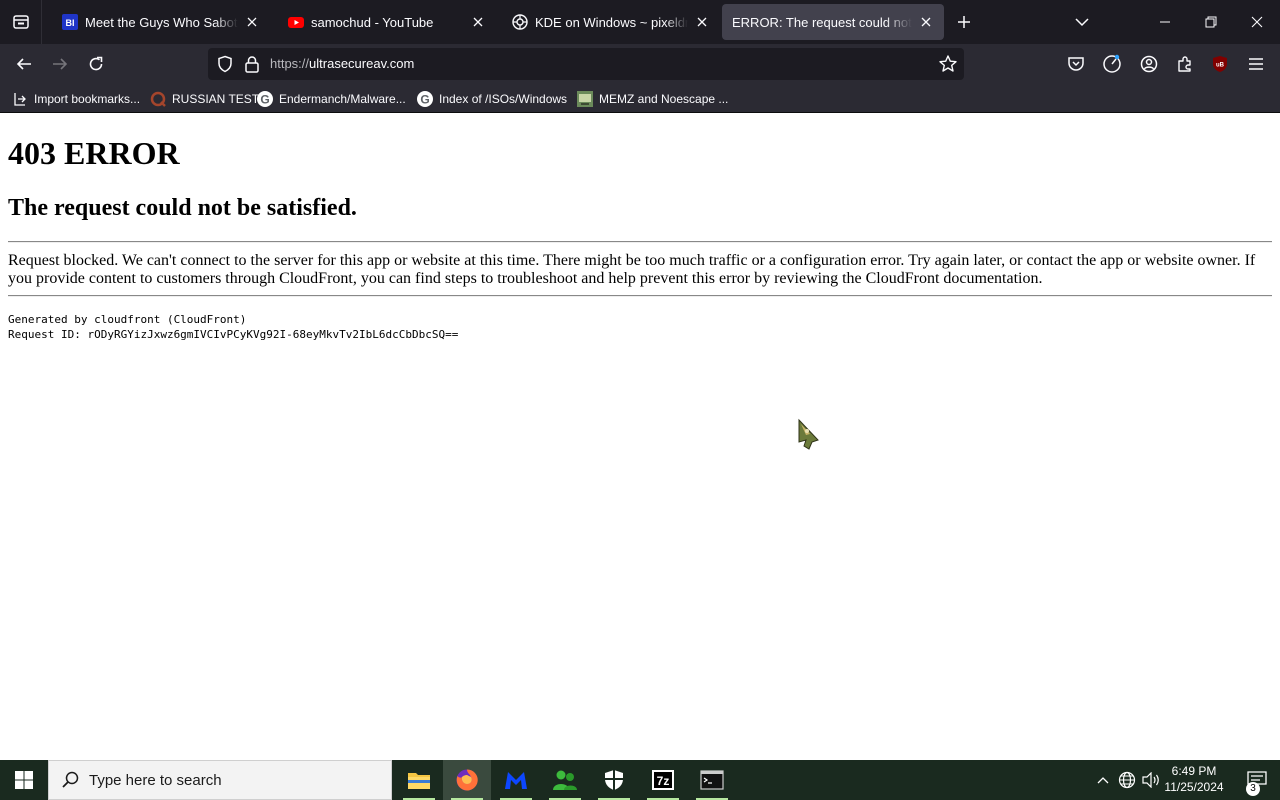  I want to click on navigation-toolbar: https://ultrasecureav.com uB, so click(640, 64).